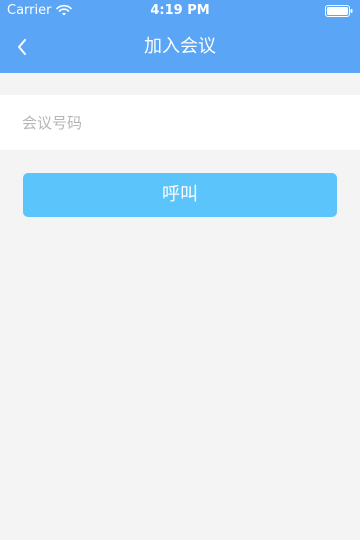 The height and width of the screenshot is (540, 360). I want to click on back-button, so click(23, 47).